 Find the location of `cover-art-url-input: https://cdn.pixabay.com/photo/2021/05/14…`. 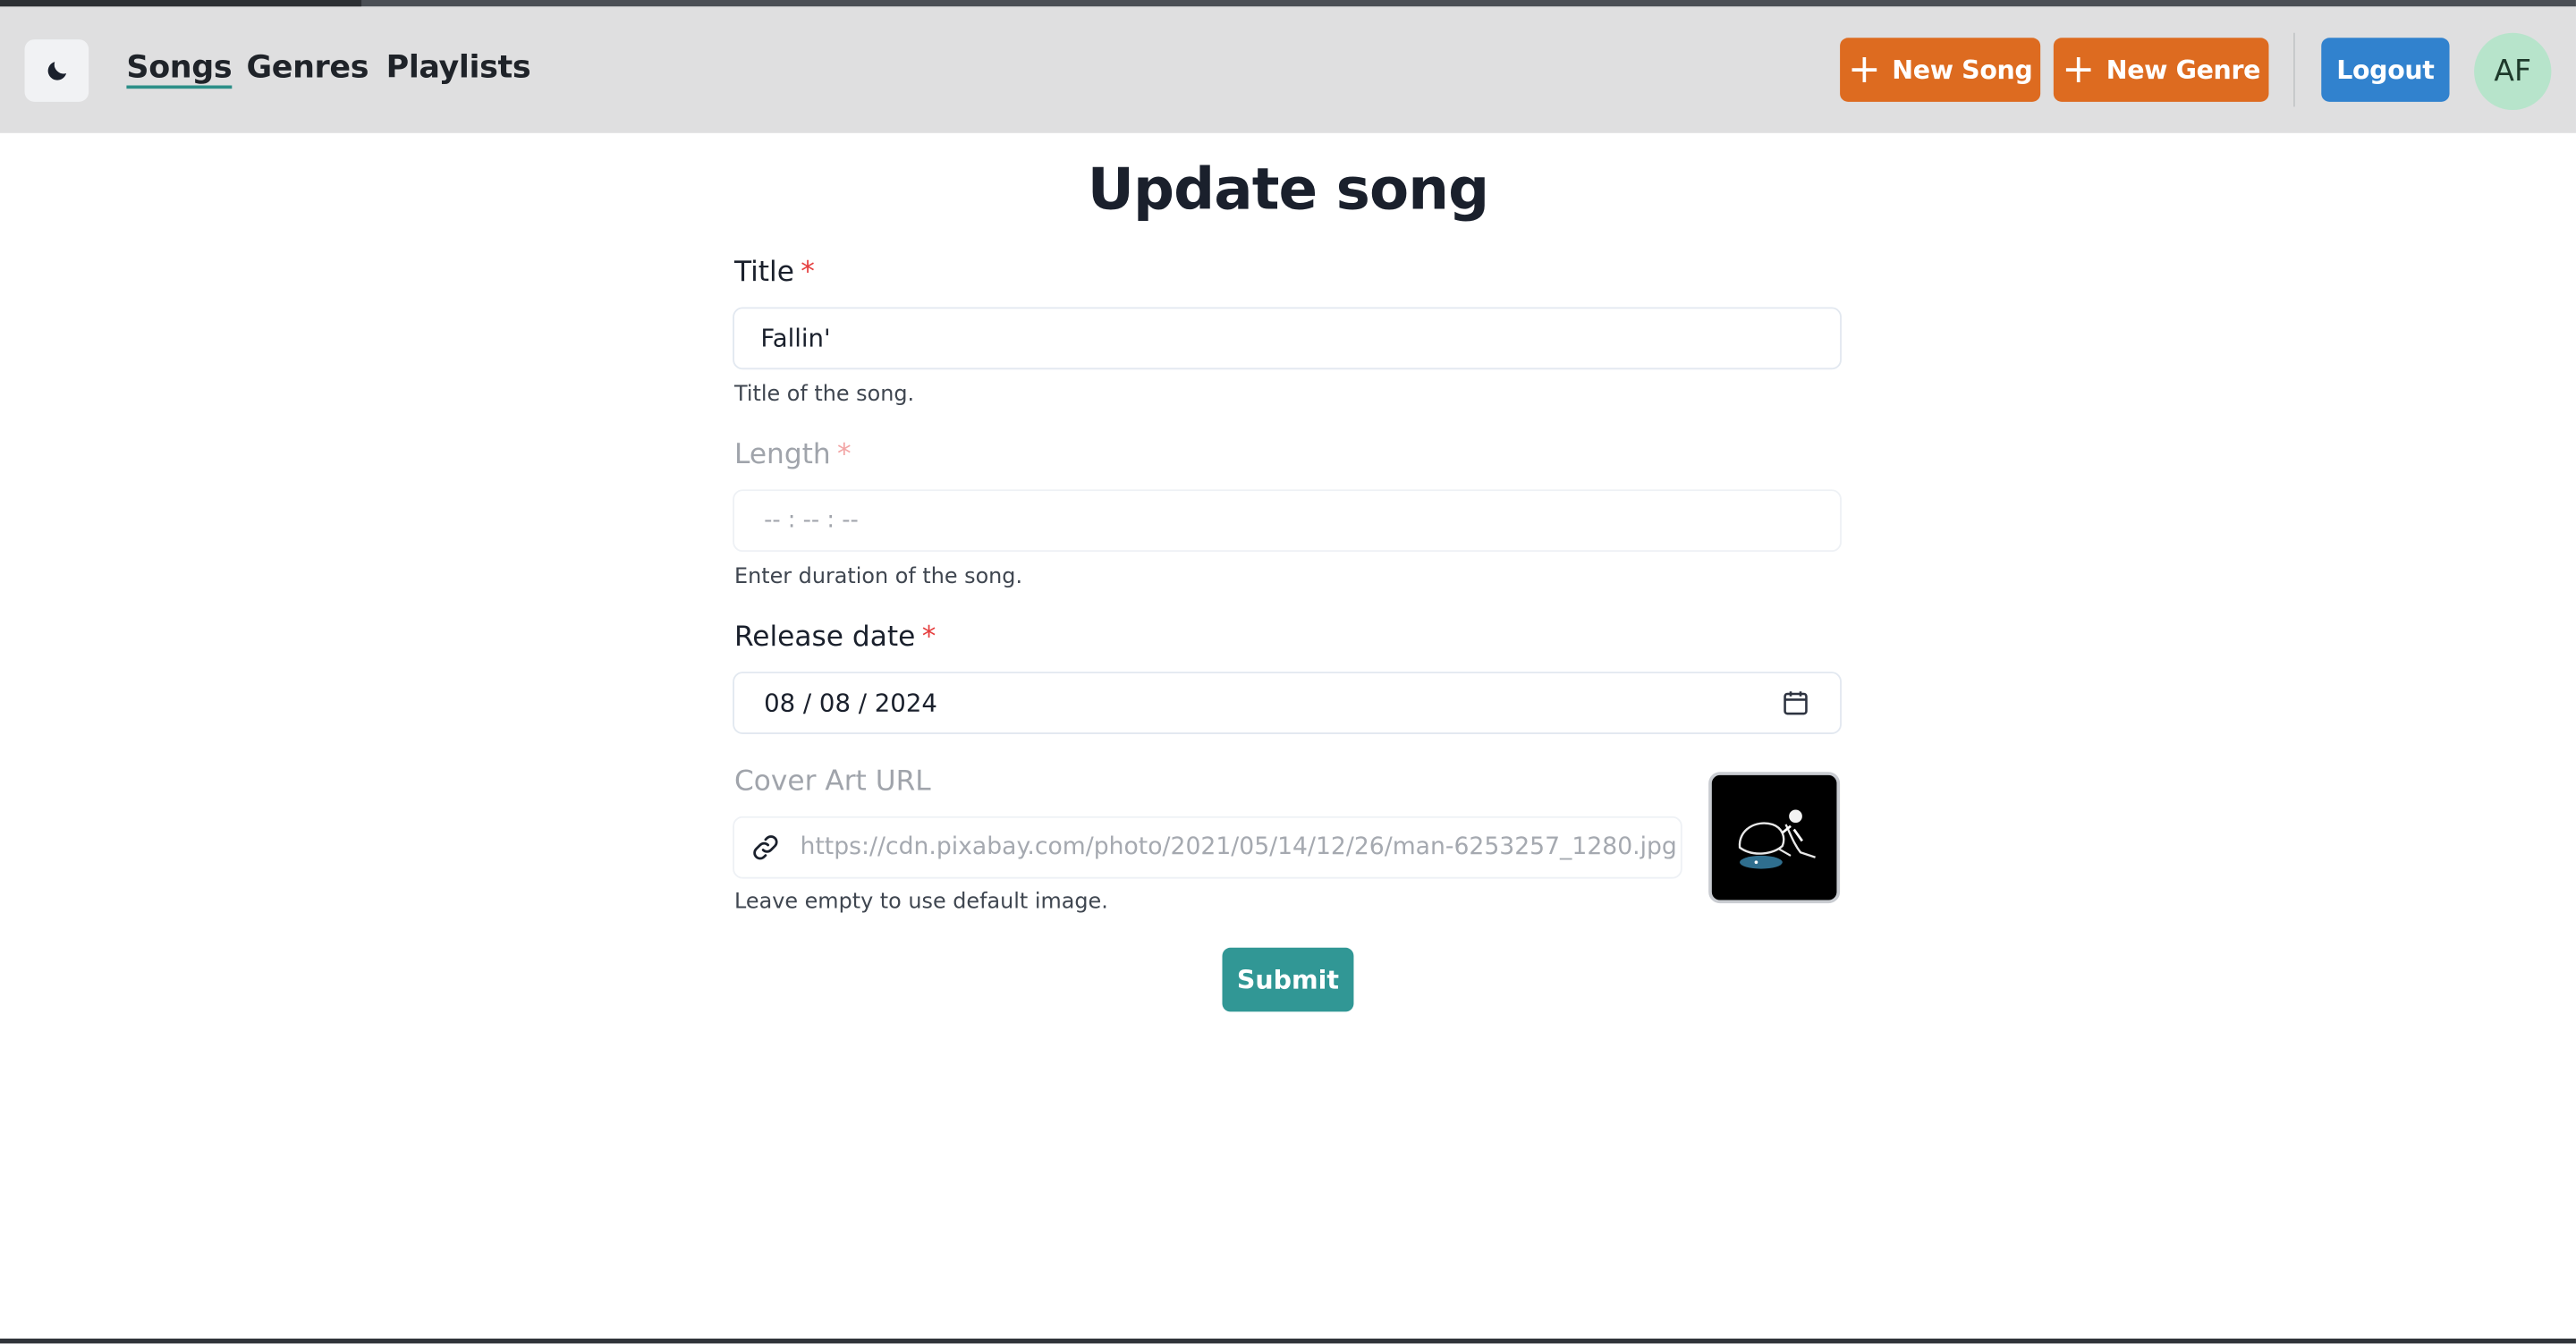

cover-art-url-input: https://cdn.pixabay.com/photo/2021/05/14… is located at coordinates (1207, 847).